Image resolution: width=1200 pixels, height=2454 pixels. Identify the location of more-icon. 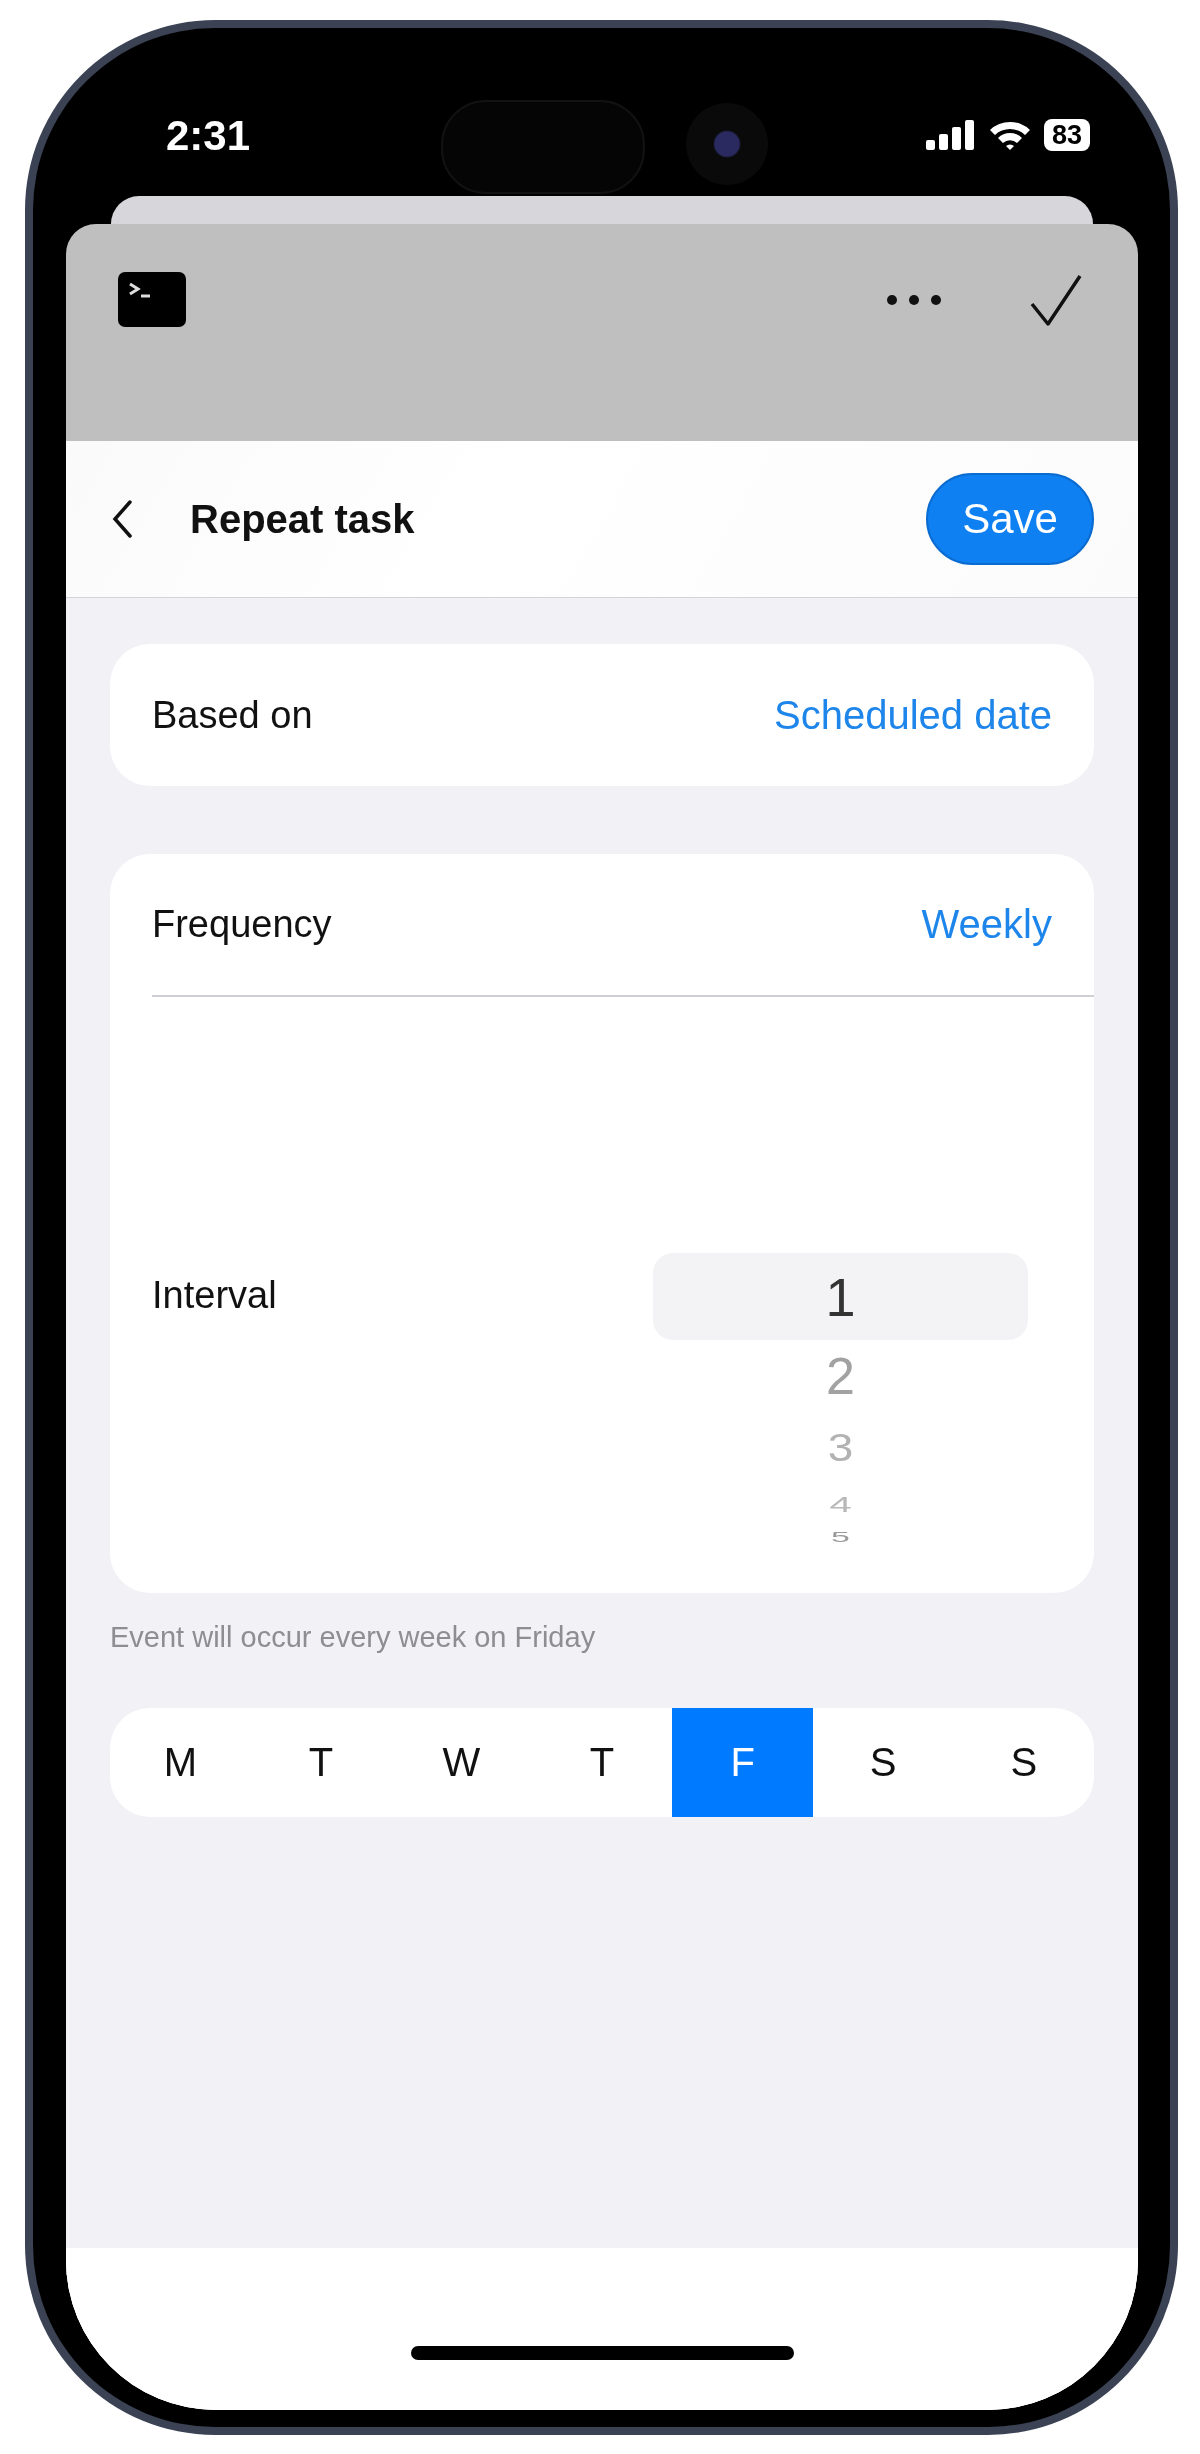
(914, 300).